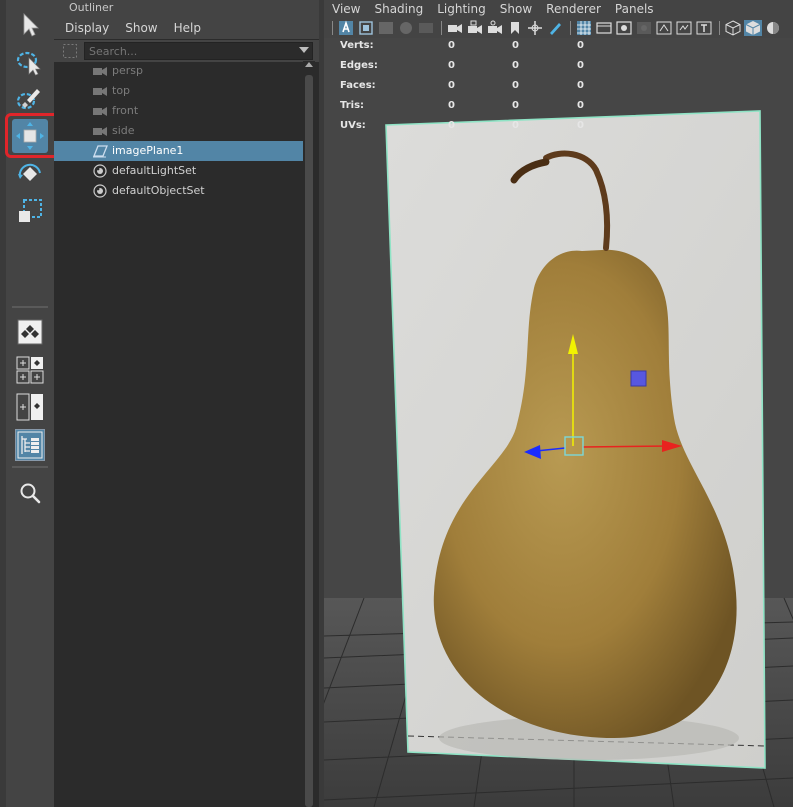 Image resolution: width=793 pixels, height=807 pixels. I want to click on zoom-button, so click(30, 493).